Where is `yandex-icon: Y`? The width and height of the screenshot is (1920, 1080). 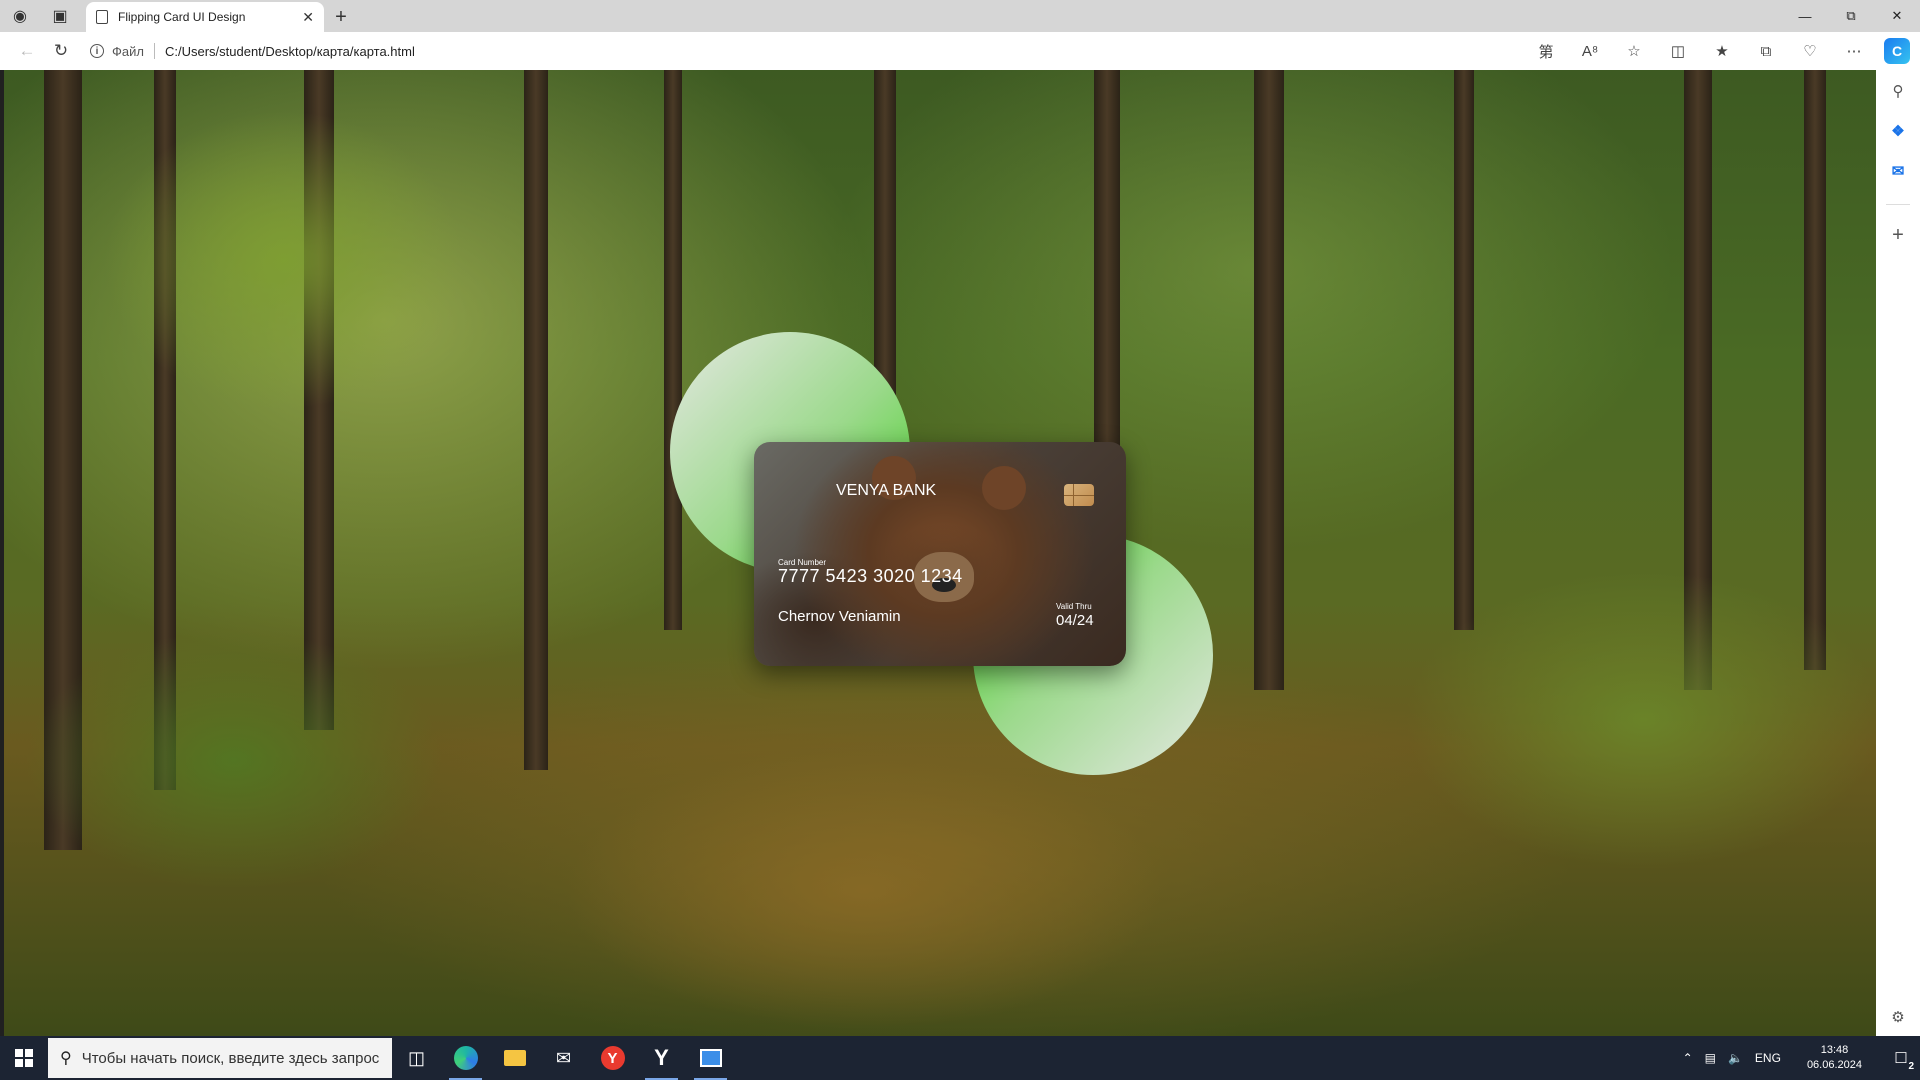
yandex-icon: Y is located at coordinates (612, 1058).